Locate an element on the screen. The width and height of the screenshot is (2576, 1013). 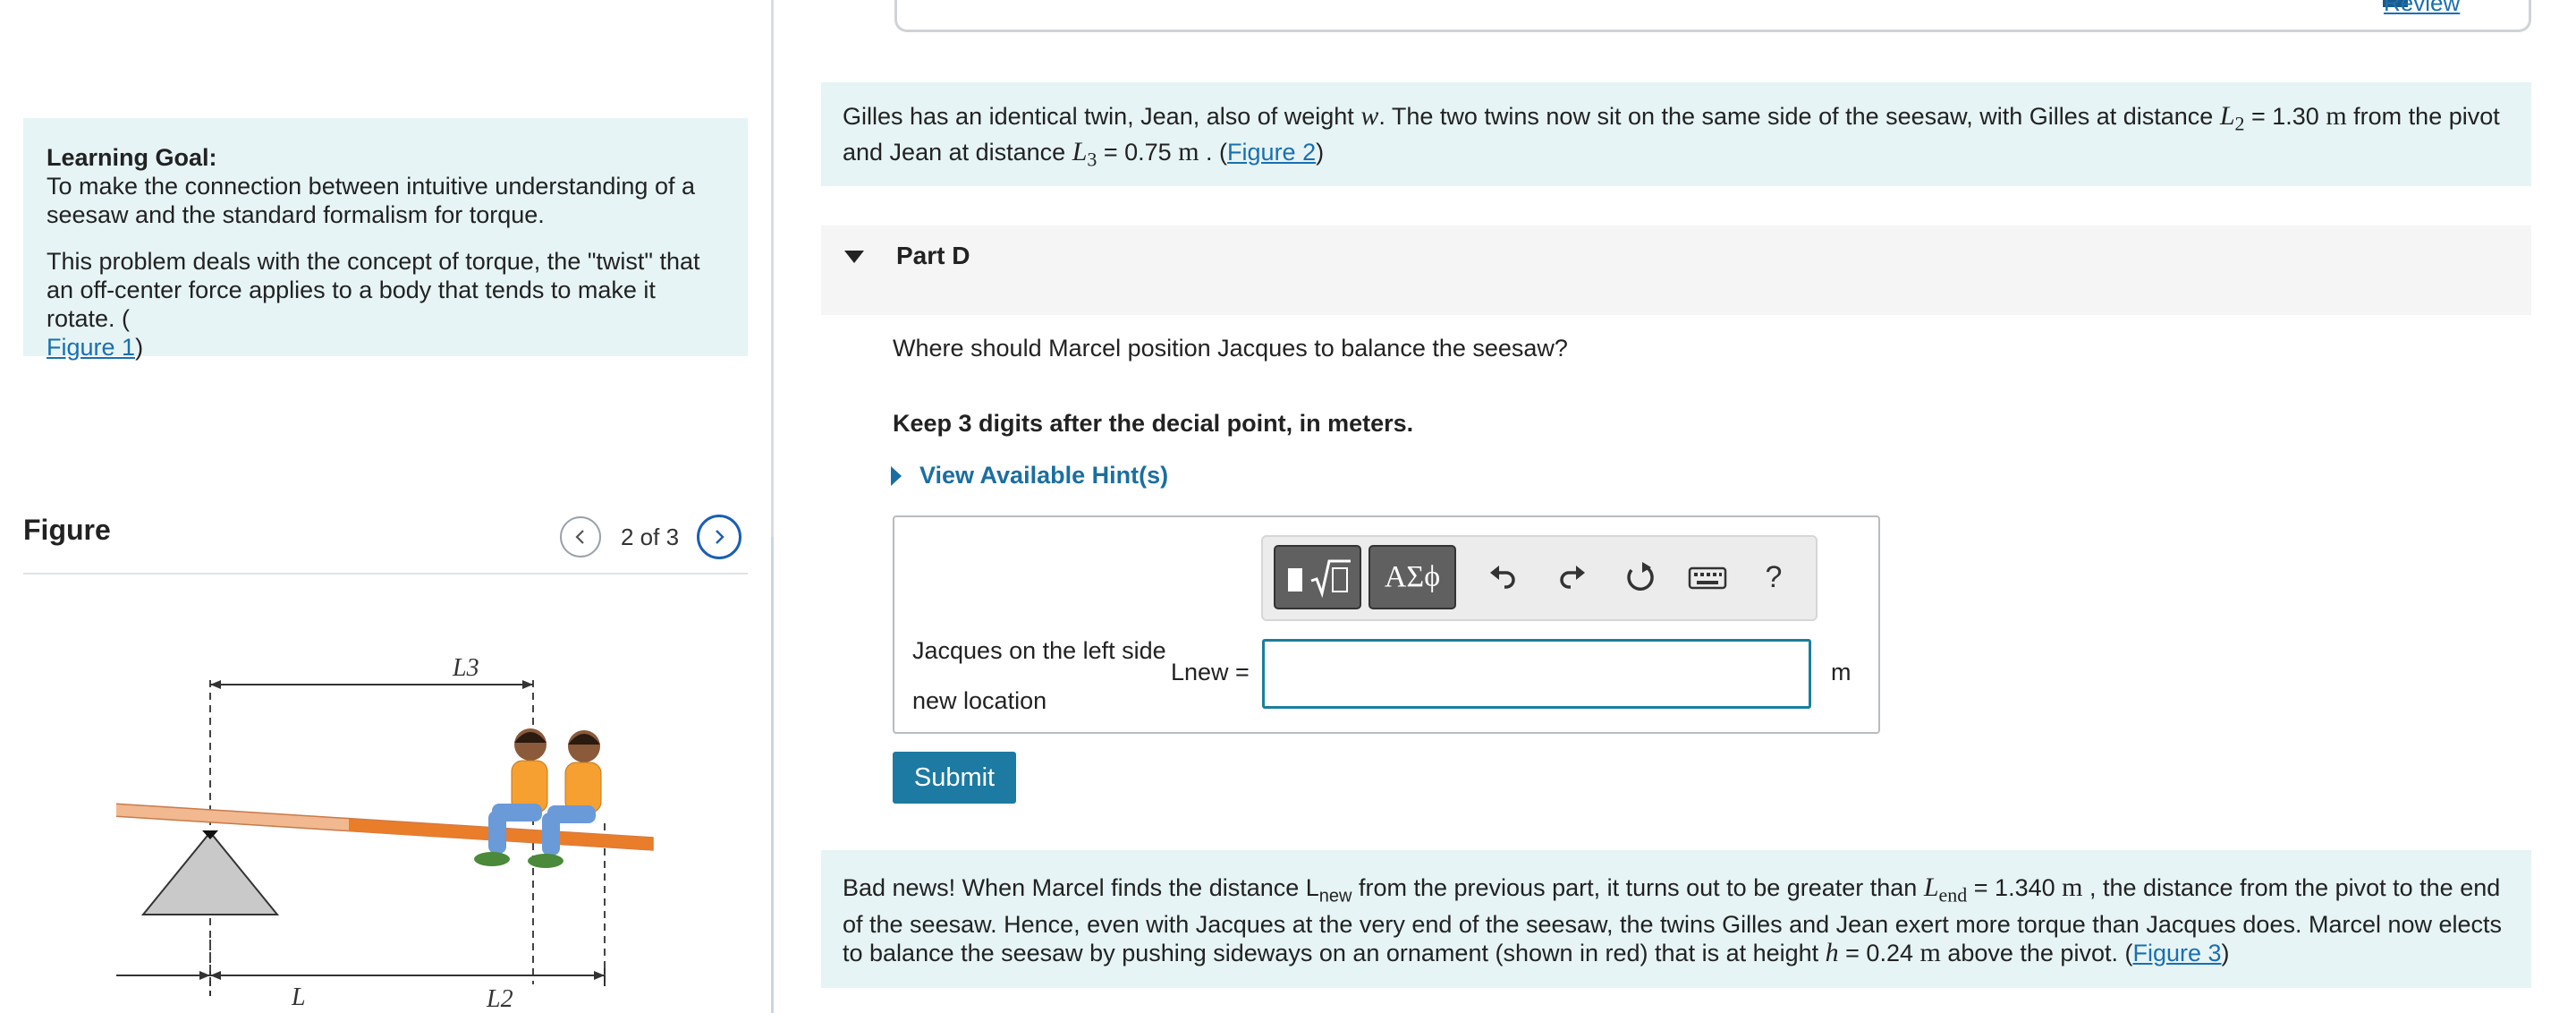
h-symbol: h is located at coordinates (1832, 953).